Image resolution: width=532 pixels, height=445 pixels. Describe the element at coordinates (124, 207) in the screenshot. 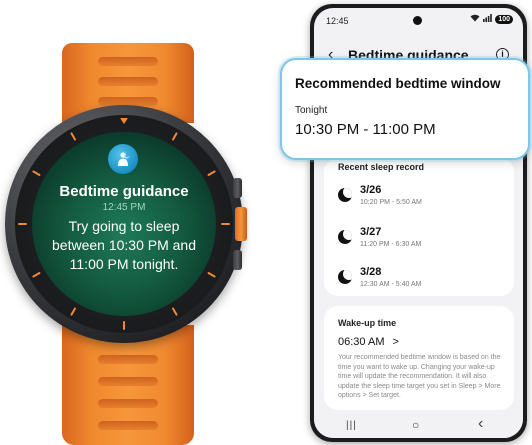

I see `watch-time: 12:45 PM` at that location.